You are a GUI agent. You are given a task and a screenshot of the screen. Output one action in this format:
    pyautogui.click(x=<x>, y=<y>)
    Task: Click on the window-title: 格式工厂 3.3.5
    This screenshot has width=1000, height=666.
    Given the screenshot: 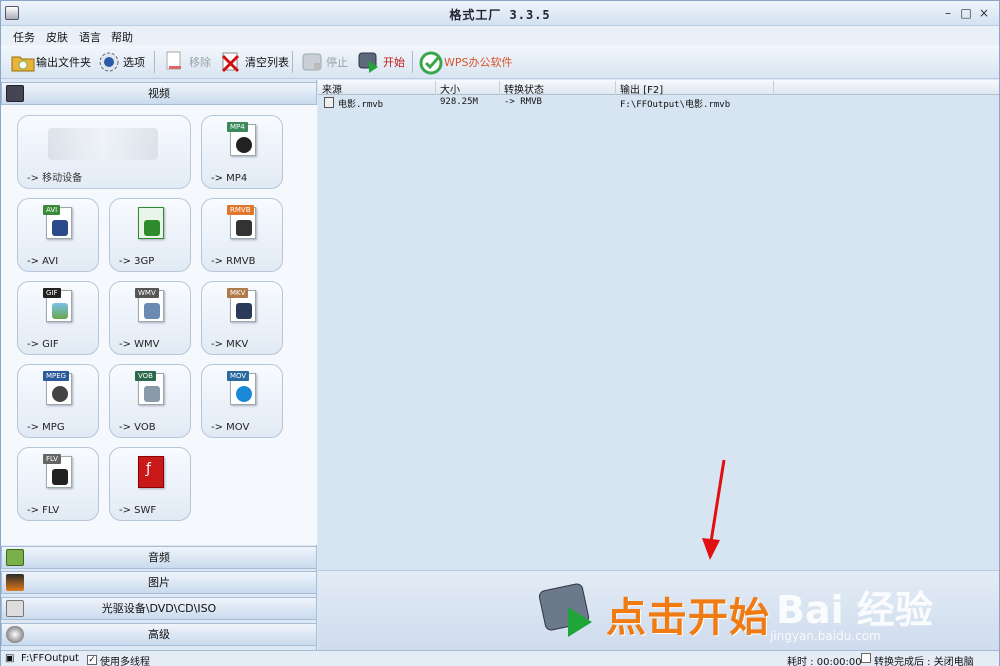 What is the action you would take?
    pyautogui.click(x=500, y=15)
    